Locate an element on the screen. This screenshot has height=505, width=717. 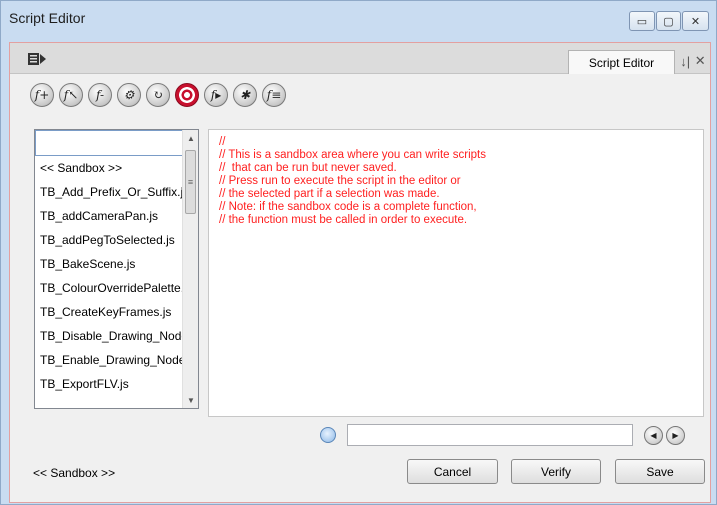
script-list-item: TB_ColourOverridePalette.js is located at coordinates (109, 288).